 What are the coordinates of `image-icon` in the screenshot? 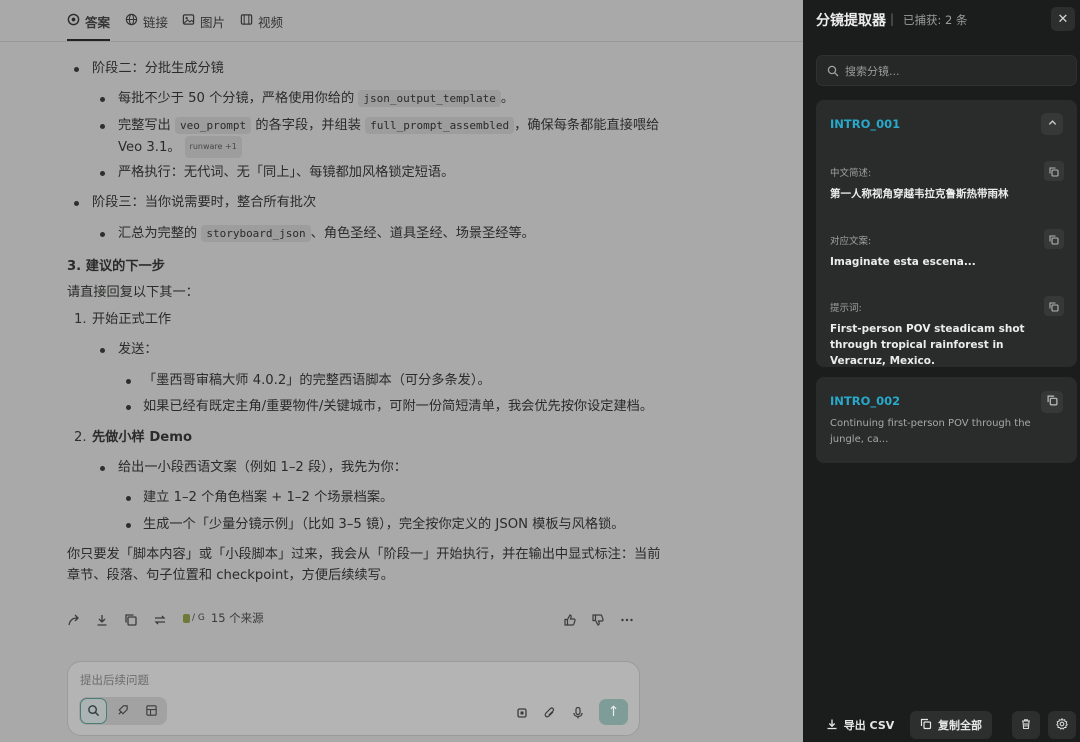 It's located at (188, 21).